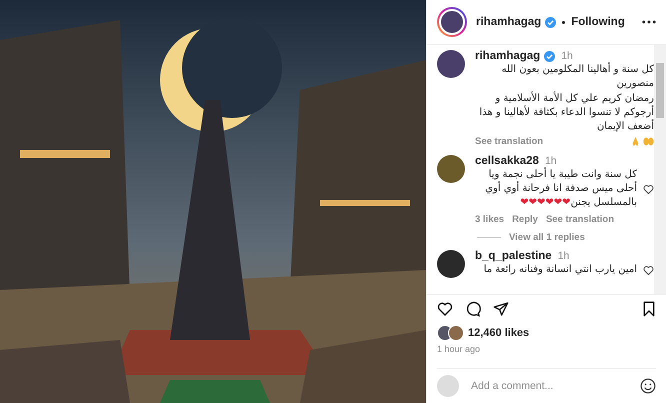  Describe the element at coordinates (649, 309) in the screenshot. I see `bookmark-icon` at that location.